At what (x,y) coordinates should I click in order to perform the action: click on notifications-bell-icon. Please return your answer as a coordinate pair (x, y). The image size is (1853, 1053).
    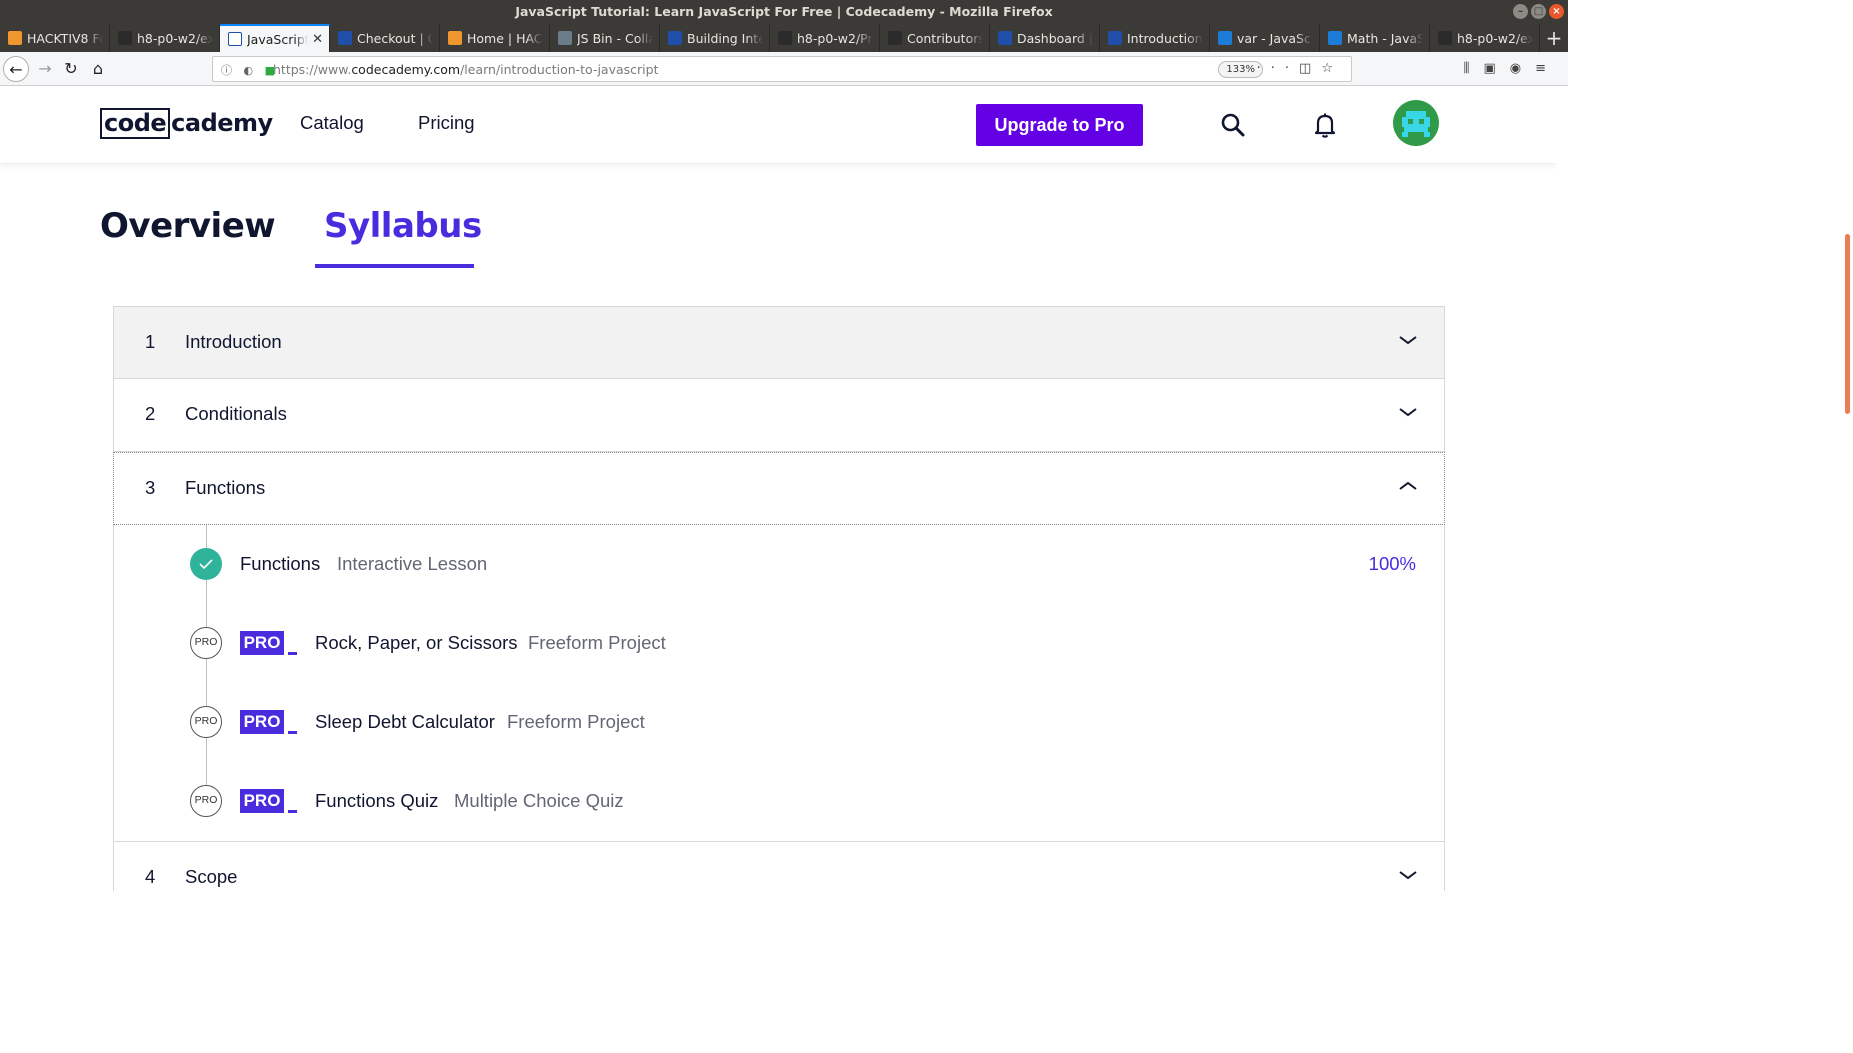
    Looking at the image, I should click on (1325, 125).